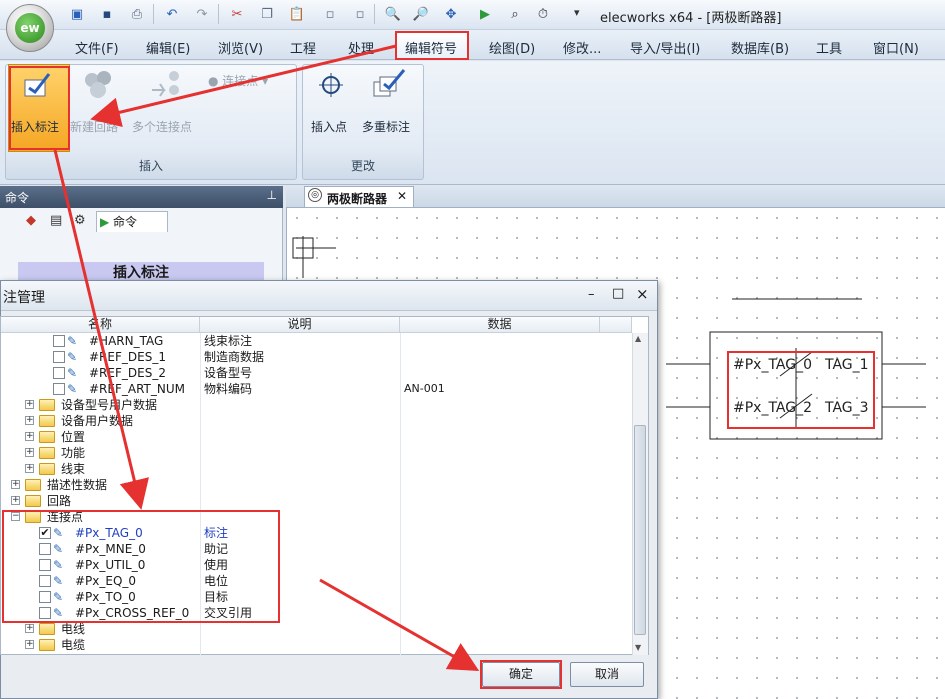 Image resolution: width=945 pixels, height=699 pixels. I want to click on print-icon: ⎙, so click(137, 14).